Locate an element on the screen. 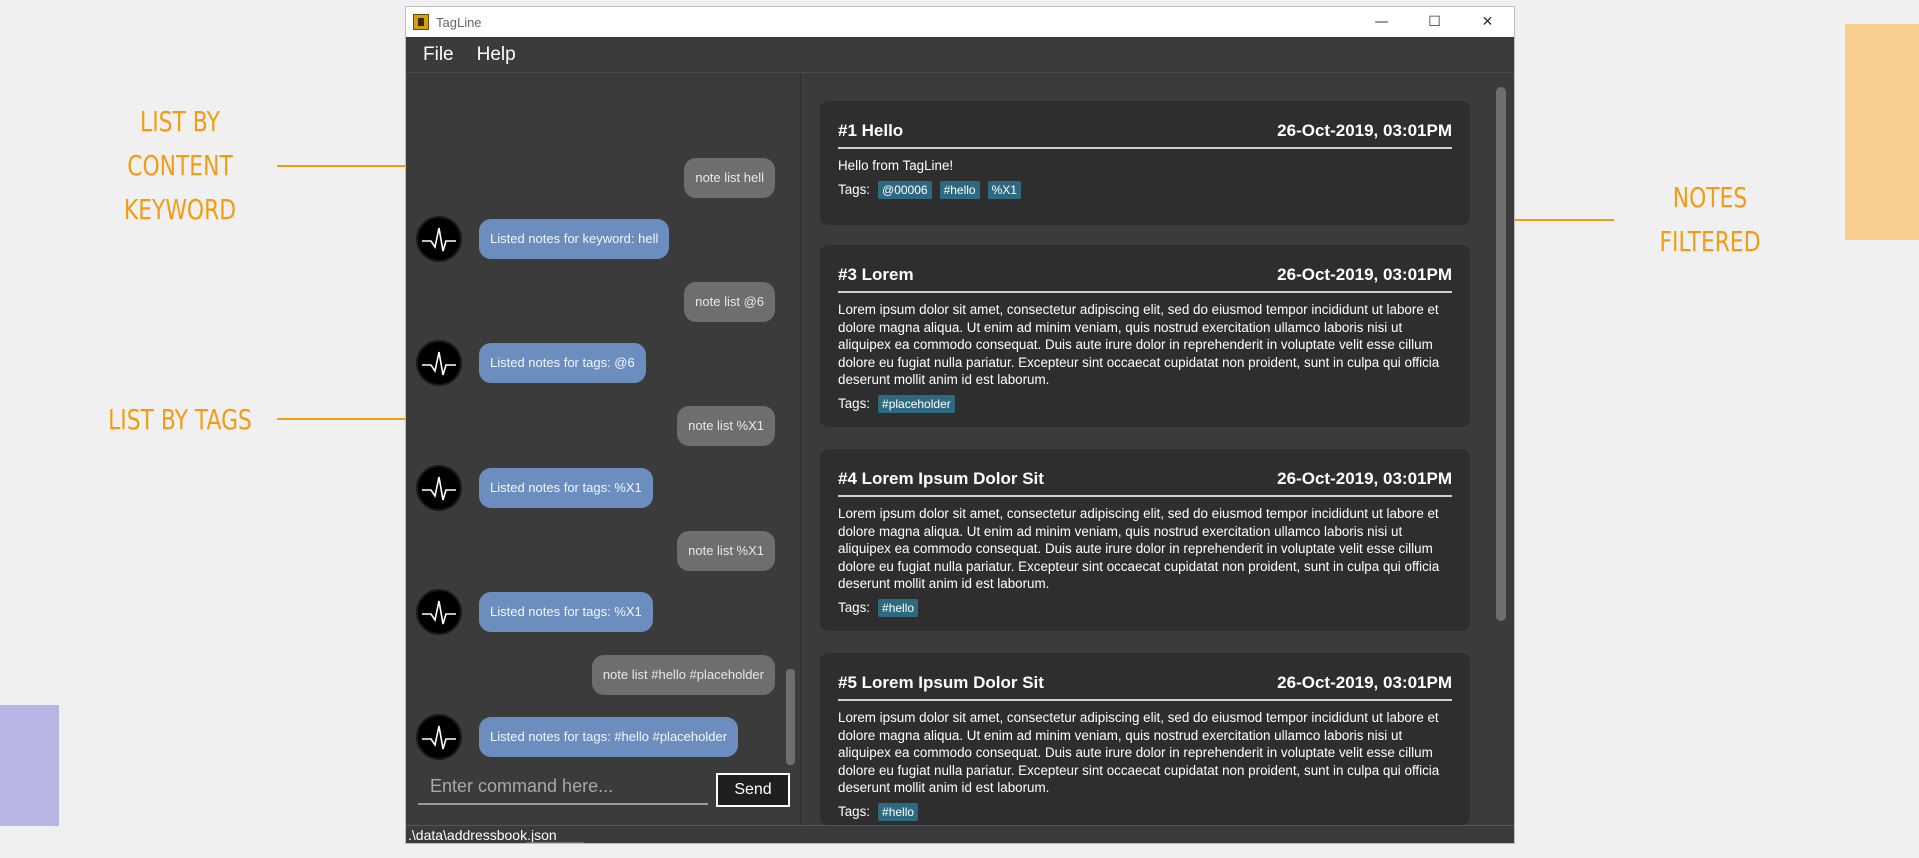  user-message: note list #hello #placeholder is located at coordinates (683, 675).